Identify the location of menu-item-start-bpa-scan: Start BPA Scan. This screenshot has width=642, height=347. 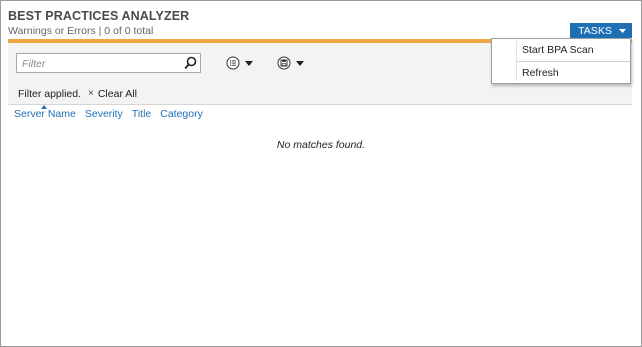
(558, 50).